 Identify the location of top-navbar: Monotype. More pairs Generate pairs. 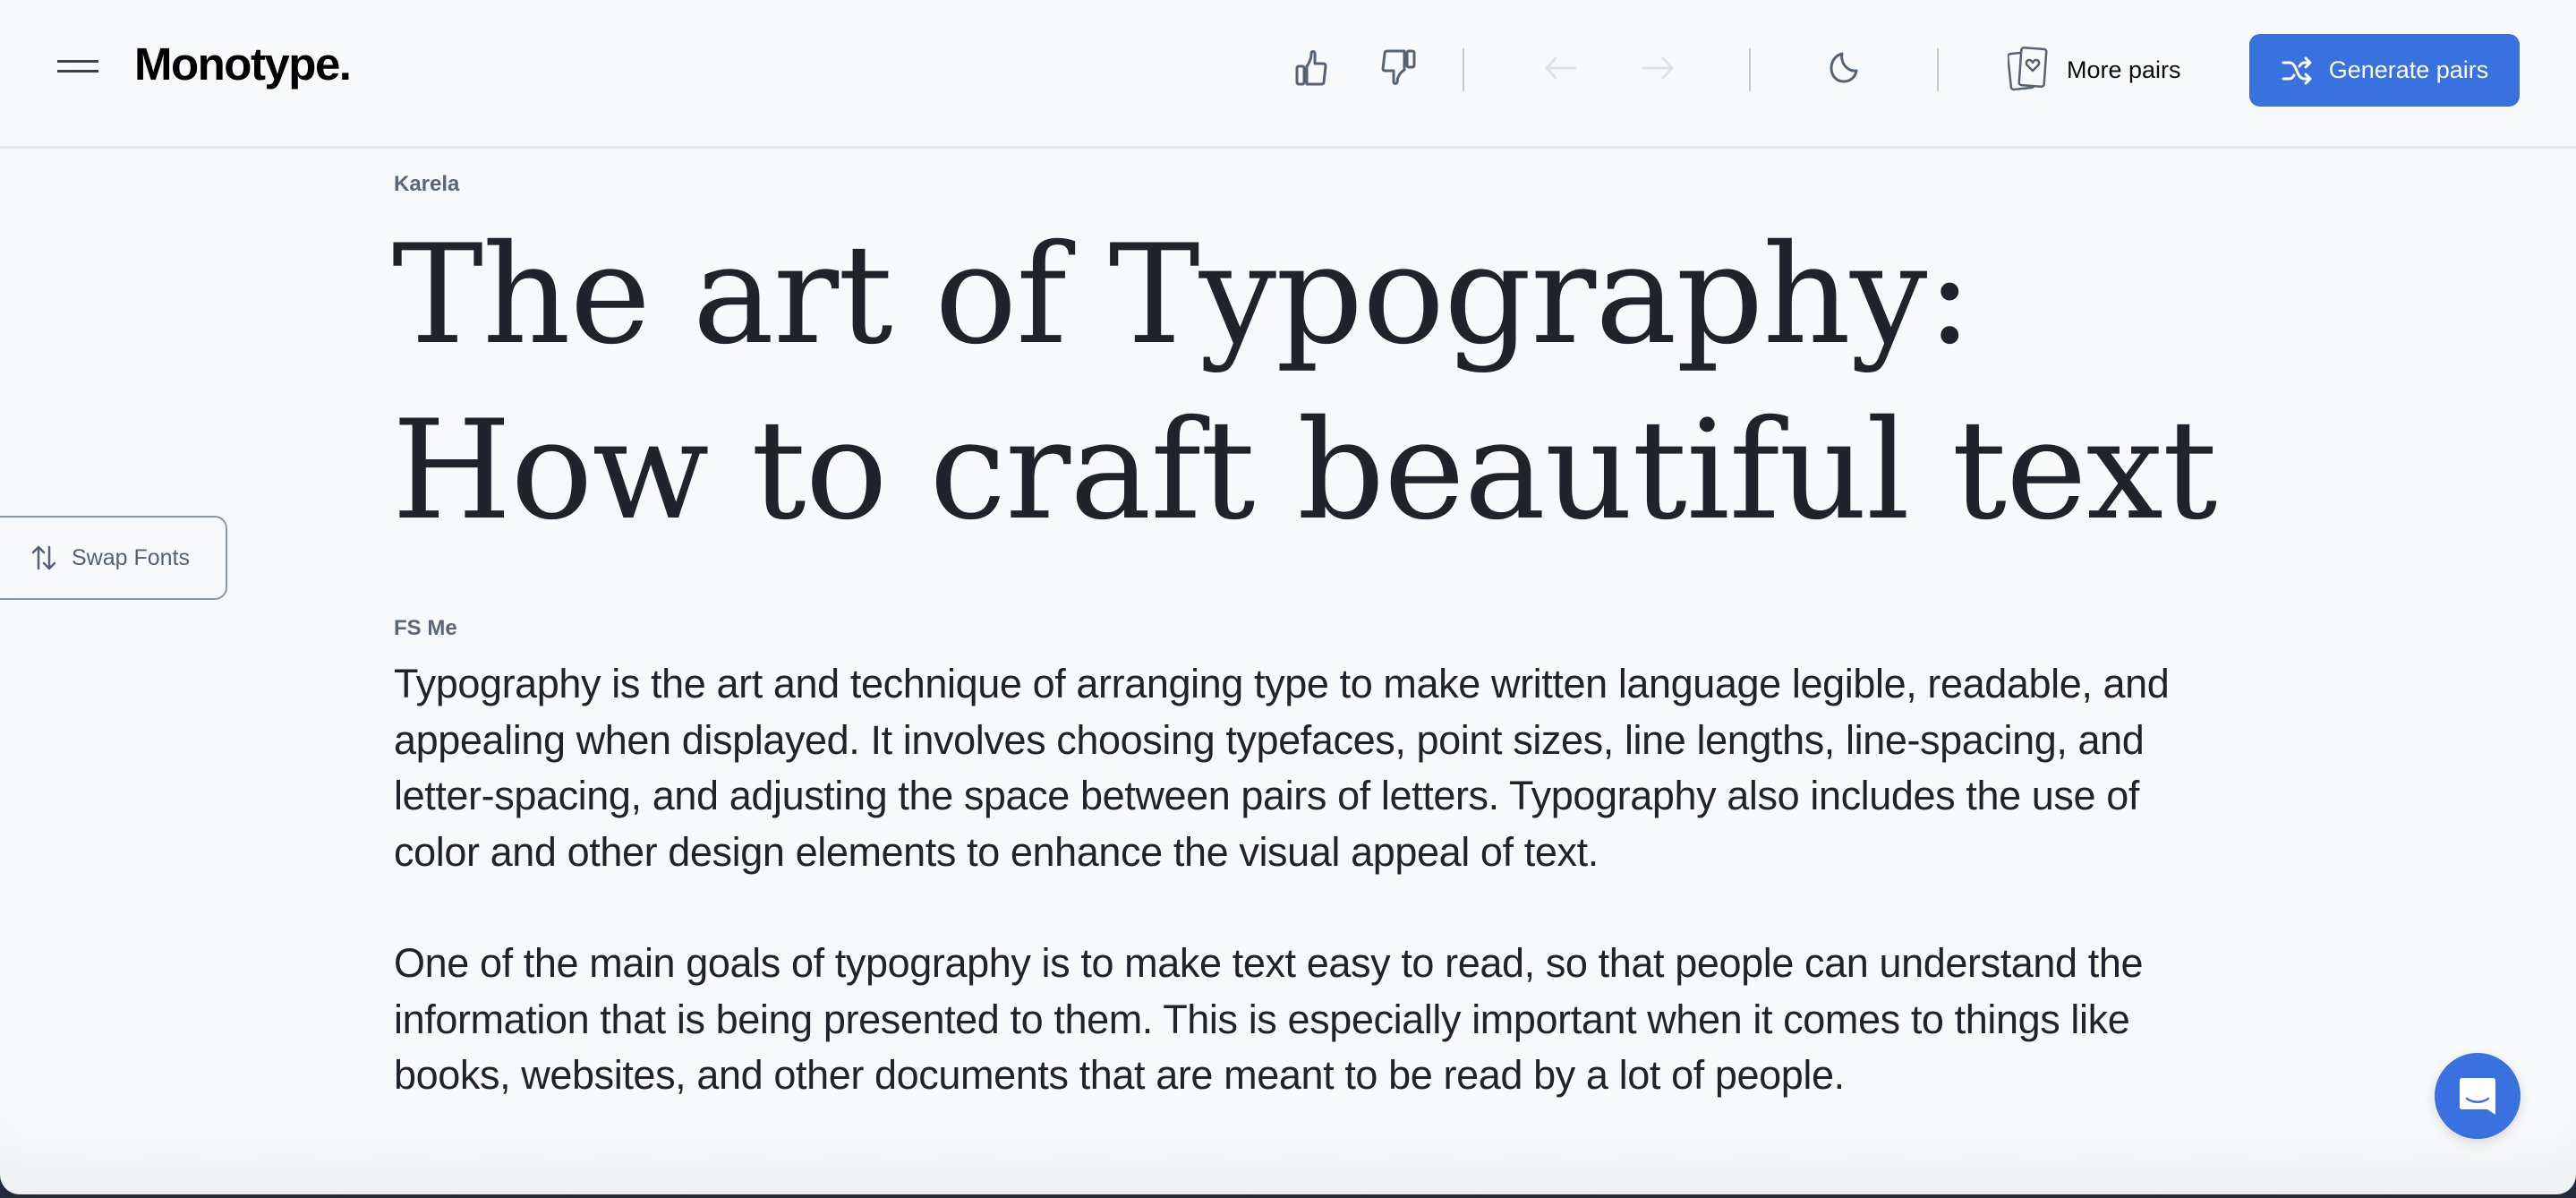
(1288, 74).